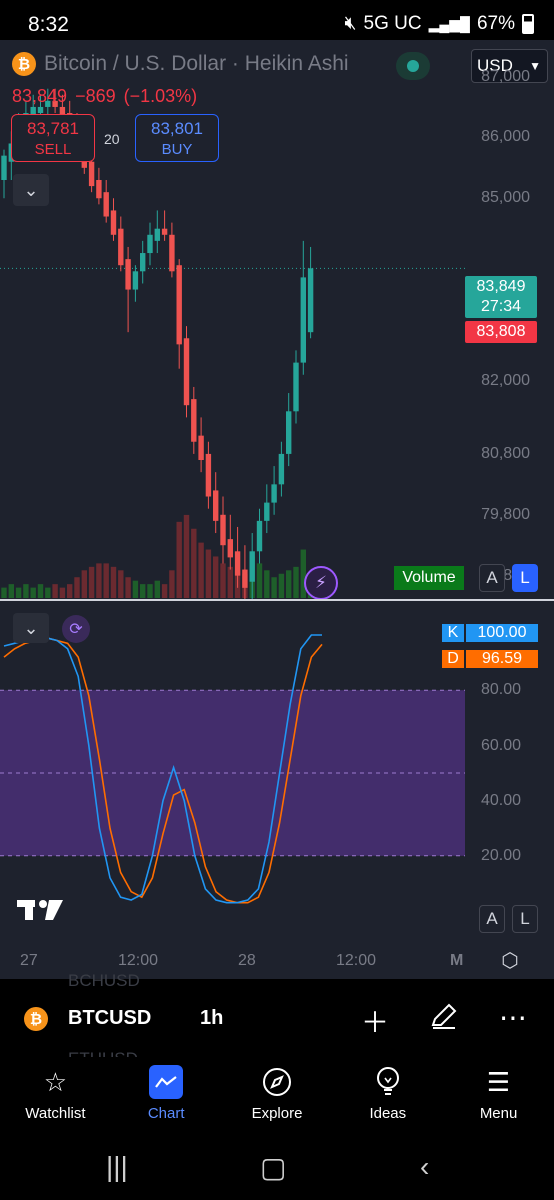 The width and height of the screenshot is (554, 1200). I want to click on nav-explore: Explore, so click(277, 1097).